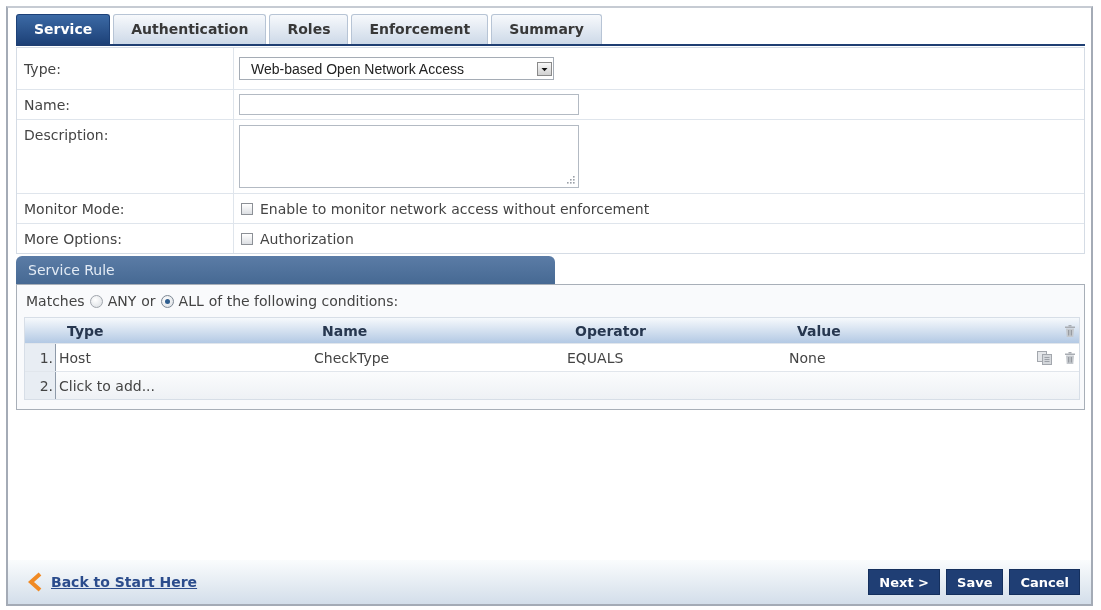  Describe the element at coordinates (46, 385) in the screenshot. I see `row-number: 2.` at that location.